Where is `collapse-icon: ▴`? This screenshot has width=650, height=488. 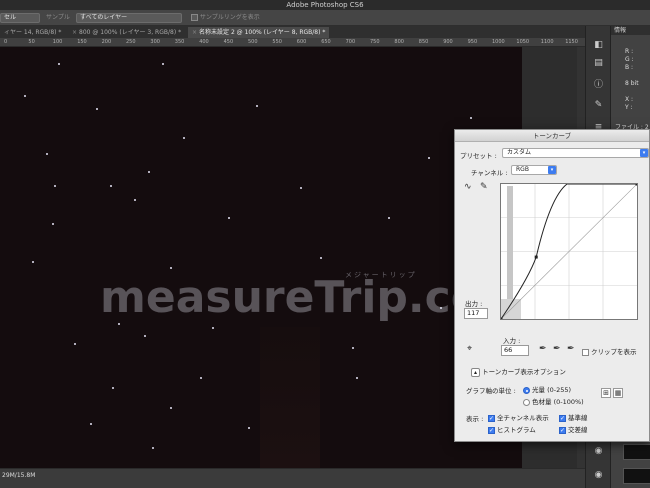 collapse-icon: ▴ is located at coordinates (475, 372).